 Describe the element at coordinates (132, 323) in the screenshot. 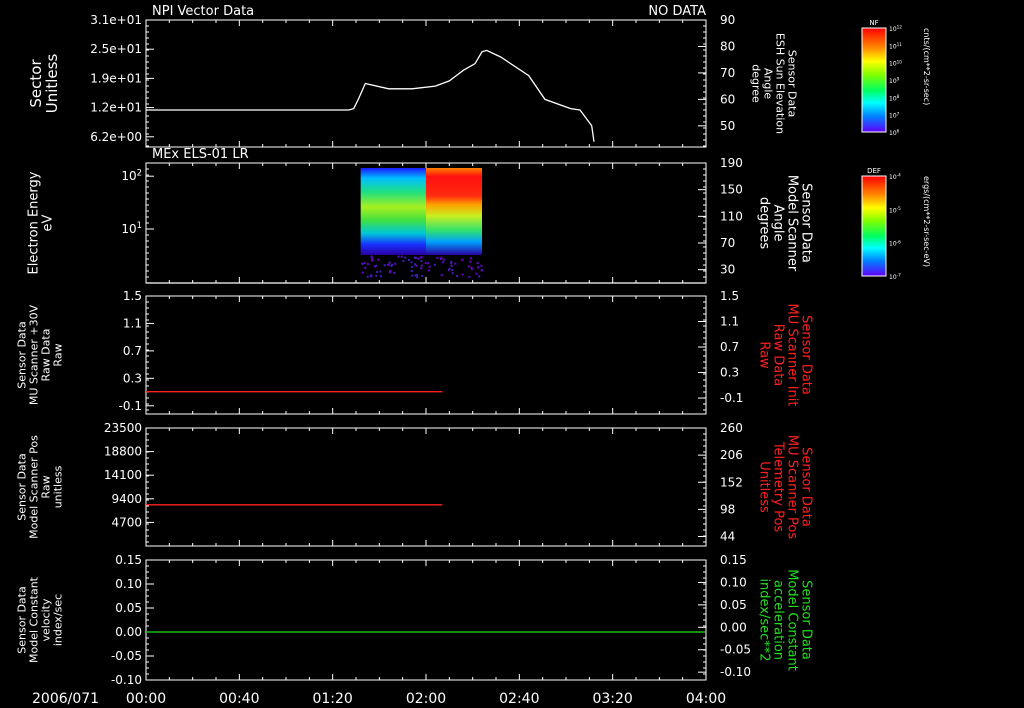

I see `y-tick-label-left: 1.1` at that location.